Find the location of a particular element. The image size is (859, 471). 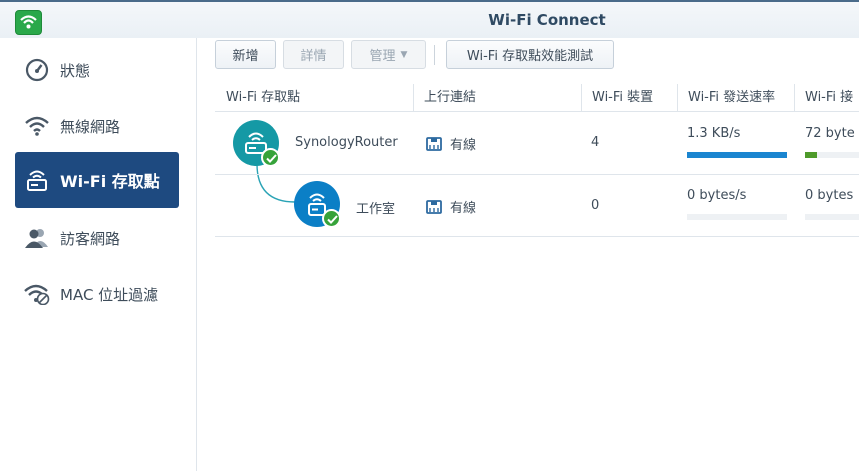

sidebar-item-wifi-points: Wi-Fi 存取點 is located at coordinates (97, 180).